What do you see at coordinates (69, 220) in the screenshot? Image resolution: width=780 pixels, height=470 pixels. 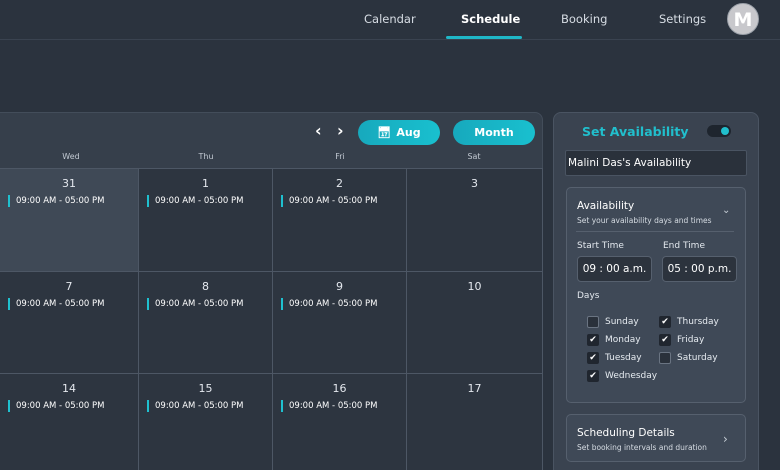 I see `calendar-day-cell: 31 09:00 AM - 05:00 PM` at bounding box center [69, 220].